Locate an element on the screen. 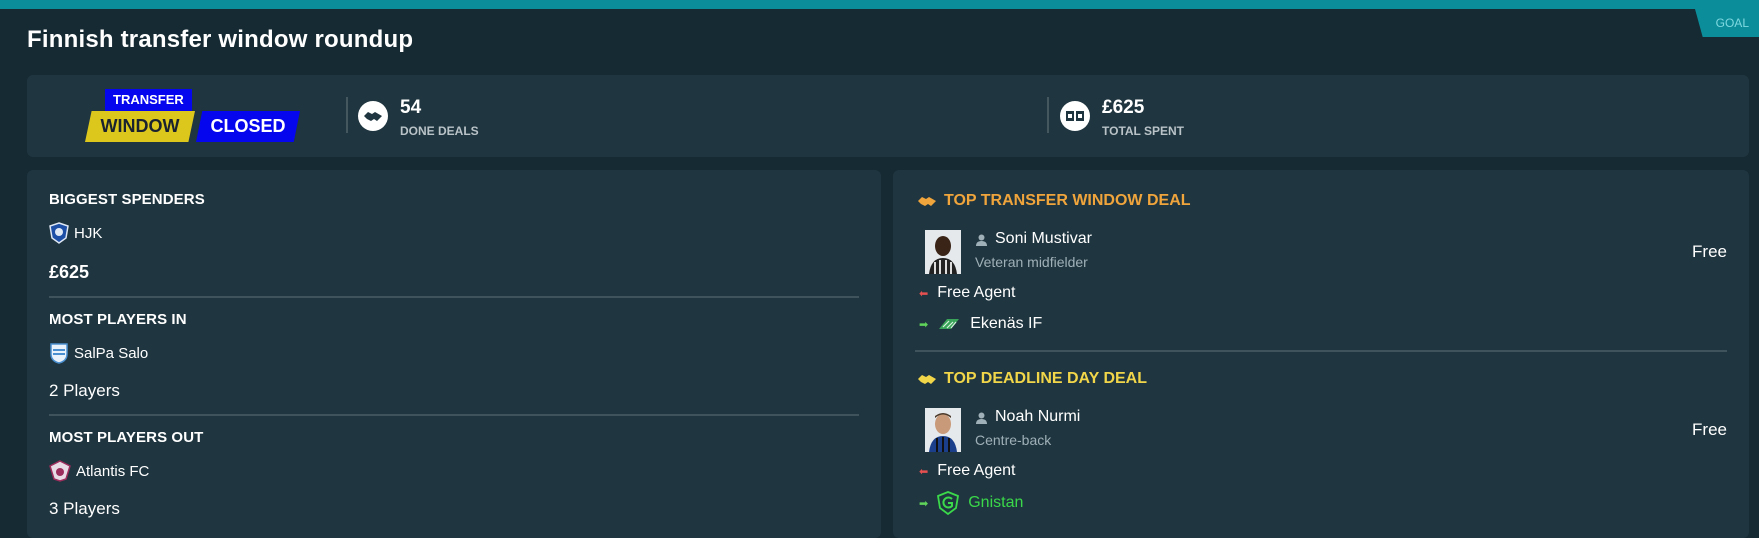 Image resolution: width=1759 pixels, height=538 pixels. to-club: Ekenäs IF is located at coordinates (1006, 323).